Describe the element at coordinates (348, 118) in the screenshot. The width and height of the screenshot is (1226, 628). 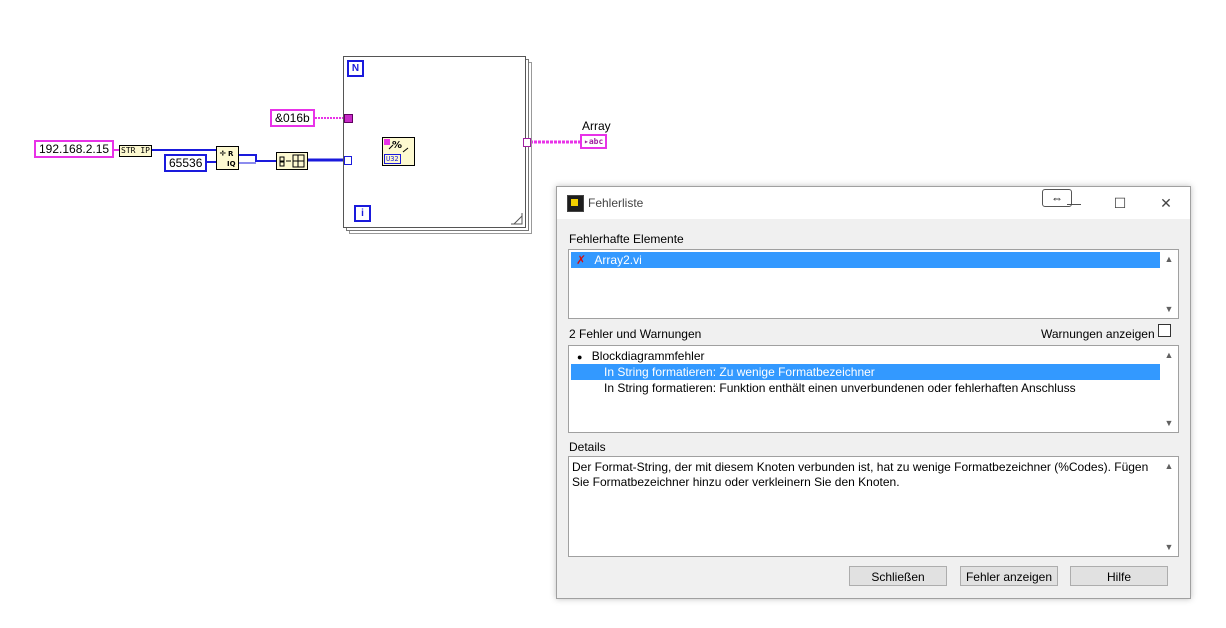
I see `format-string-tunnel` at that location.